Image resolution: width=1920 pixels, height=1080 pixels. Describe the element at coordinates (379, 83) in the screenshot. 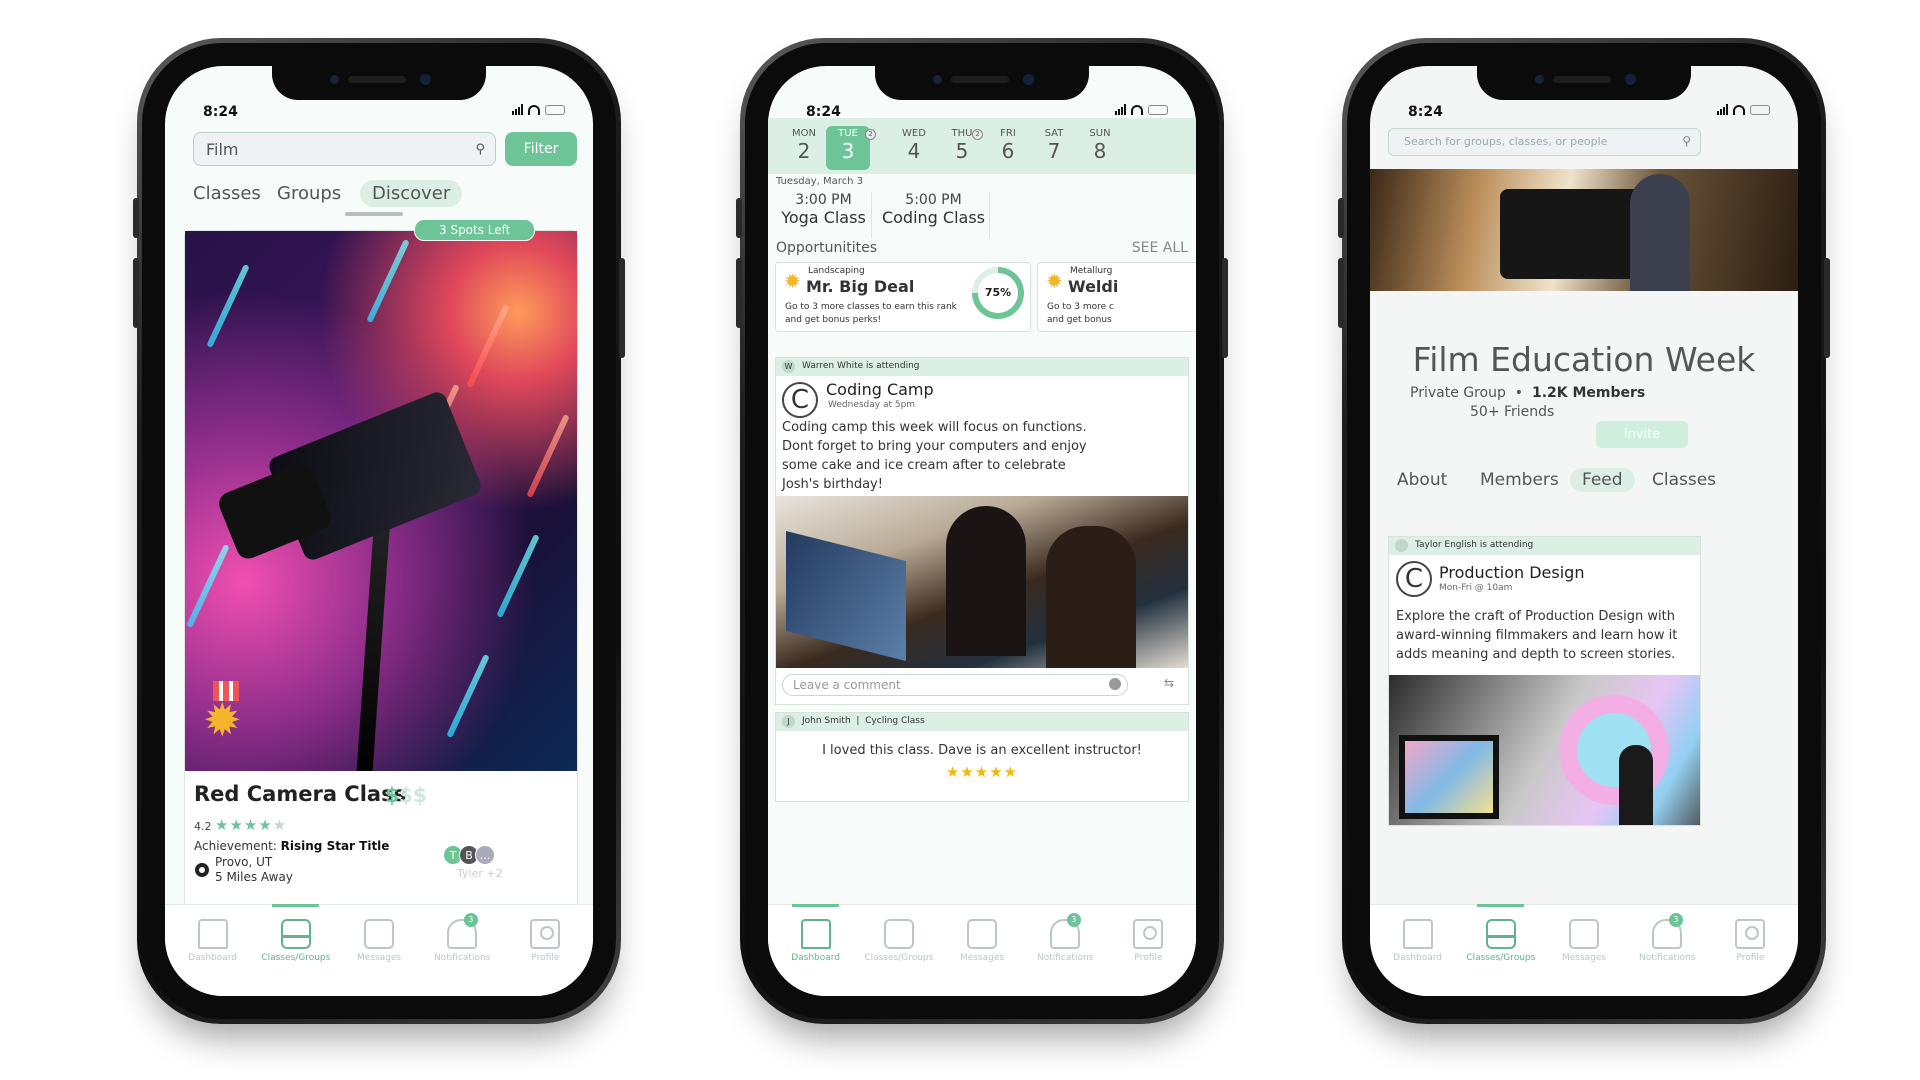

I see `notch` at that location.